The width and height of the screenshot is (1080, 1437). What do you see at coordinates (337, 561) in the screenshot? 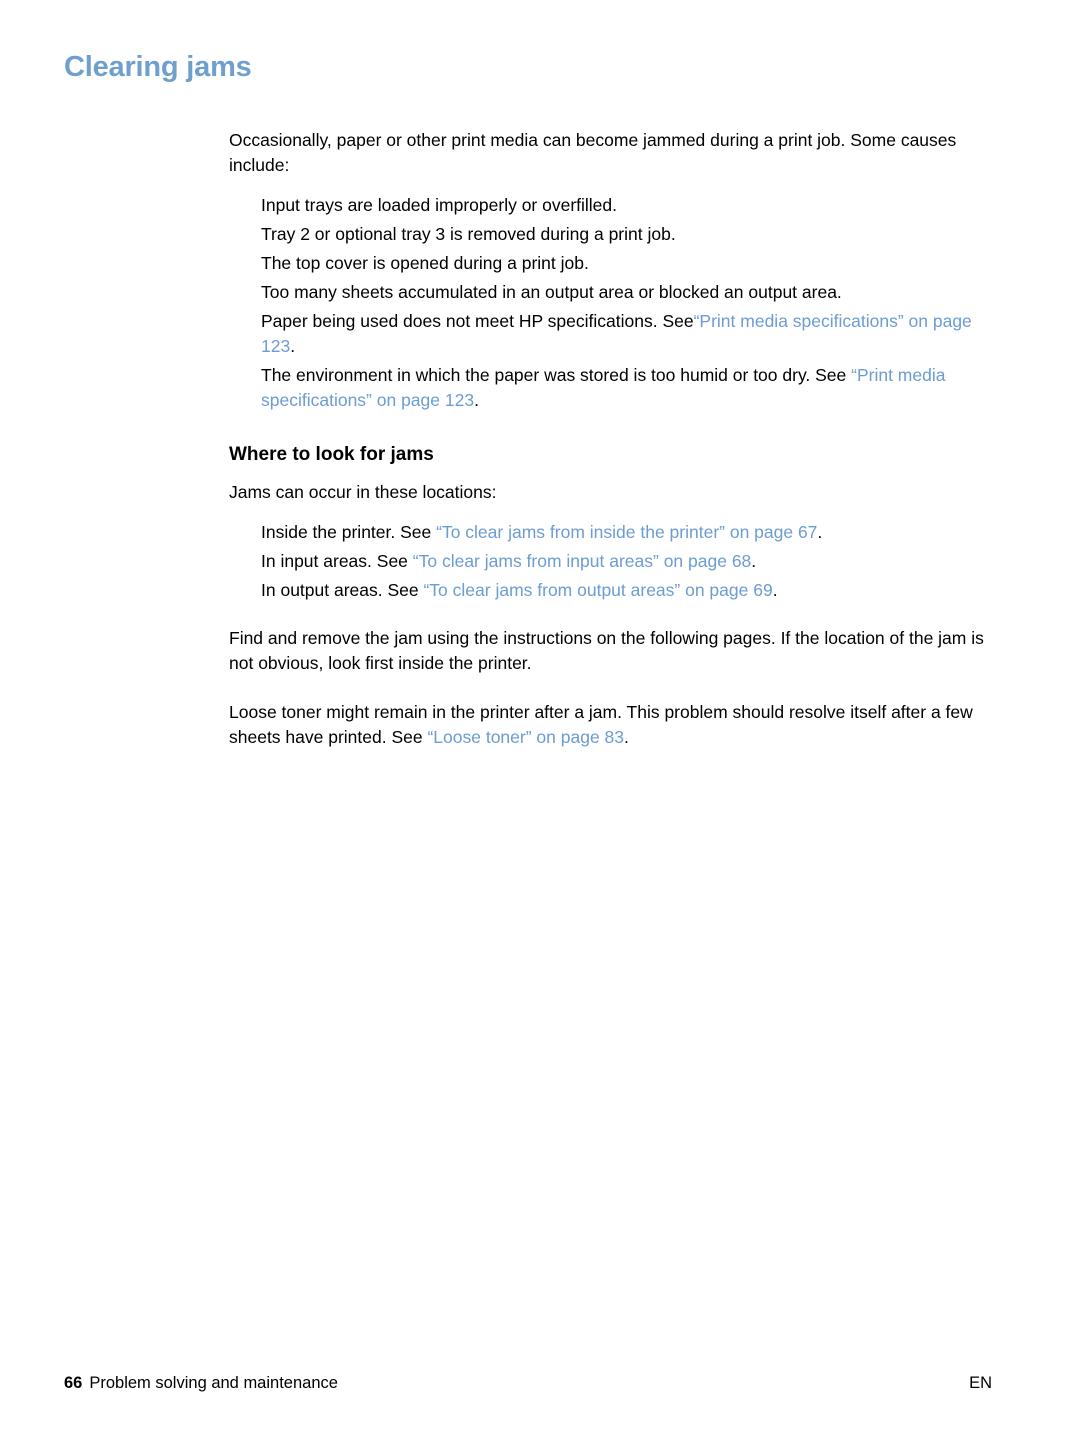
I see `location-text: In input areas. See` at bounding box center [337, 561].